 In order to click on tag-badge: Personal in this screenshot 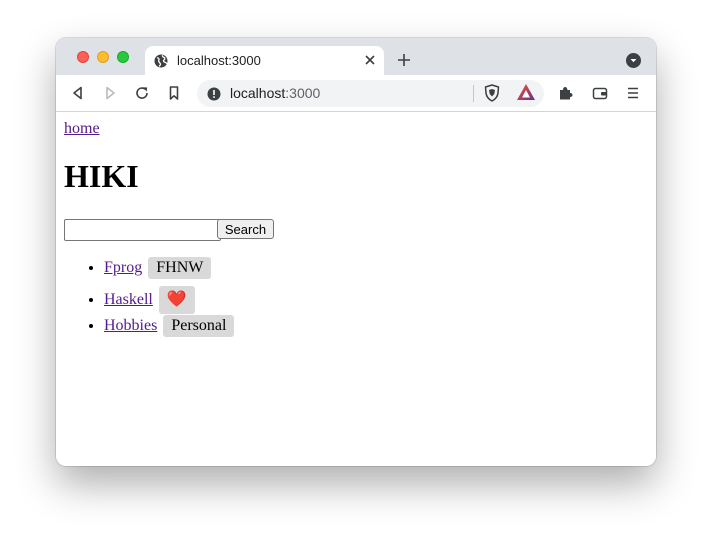, I will do `click(199, 326)`.